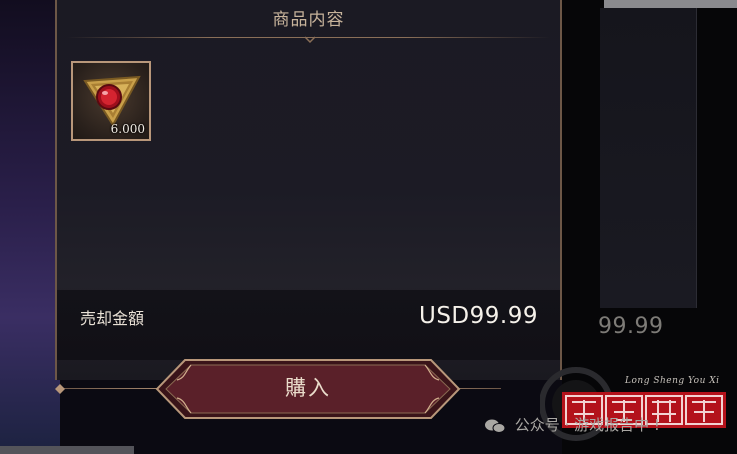 This screenshot has height=454, width=737. What do you see at coordinates (672, 381) in the screenshot?
I see `seal-script-text: Long Sheng You Xi` at bounding box center [672, 381].